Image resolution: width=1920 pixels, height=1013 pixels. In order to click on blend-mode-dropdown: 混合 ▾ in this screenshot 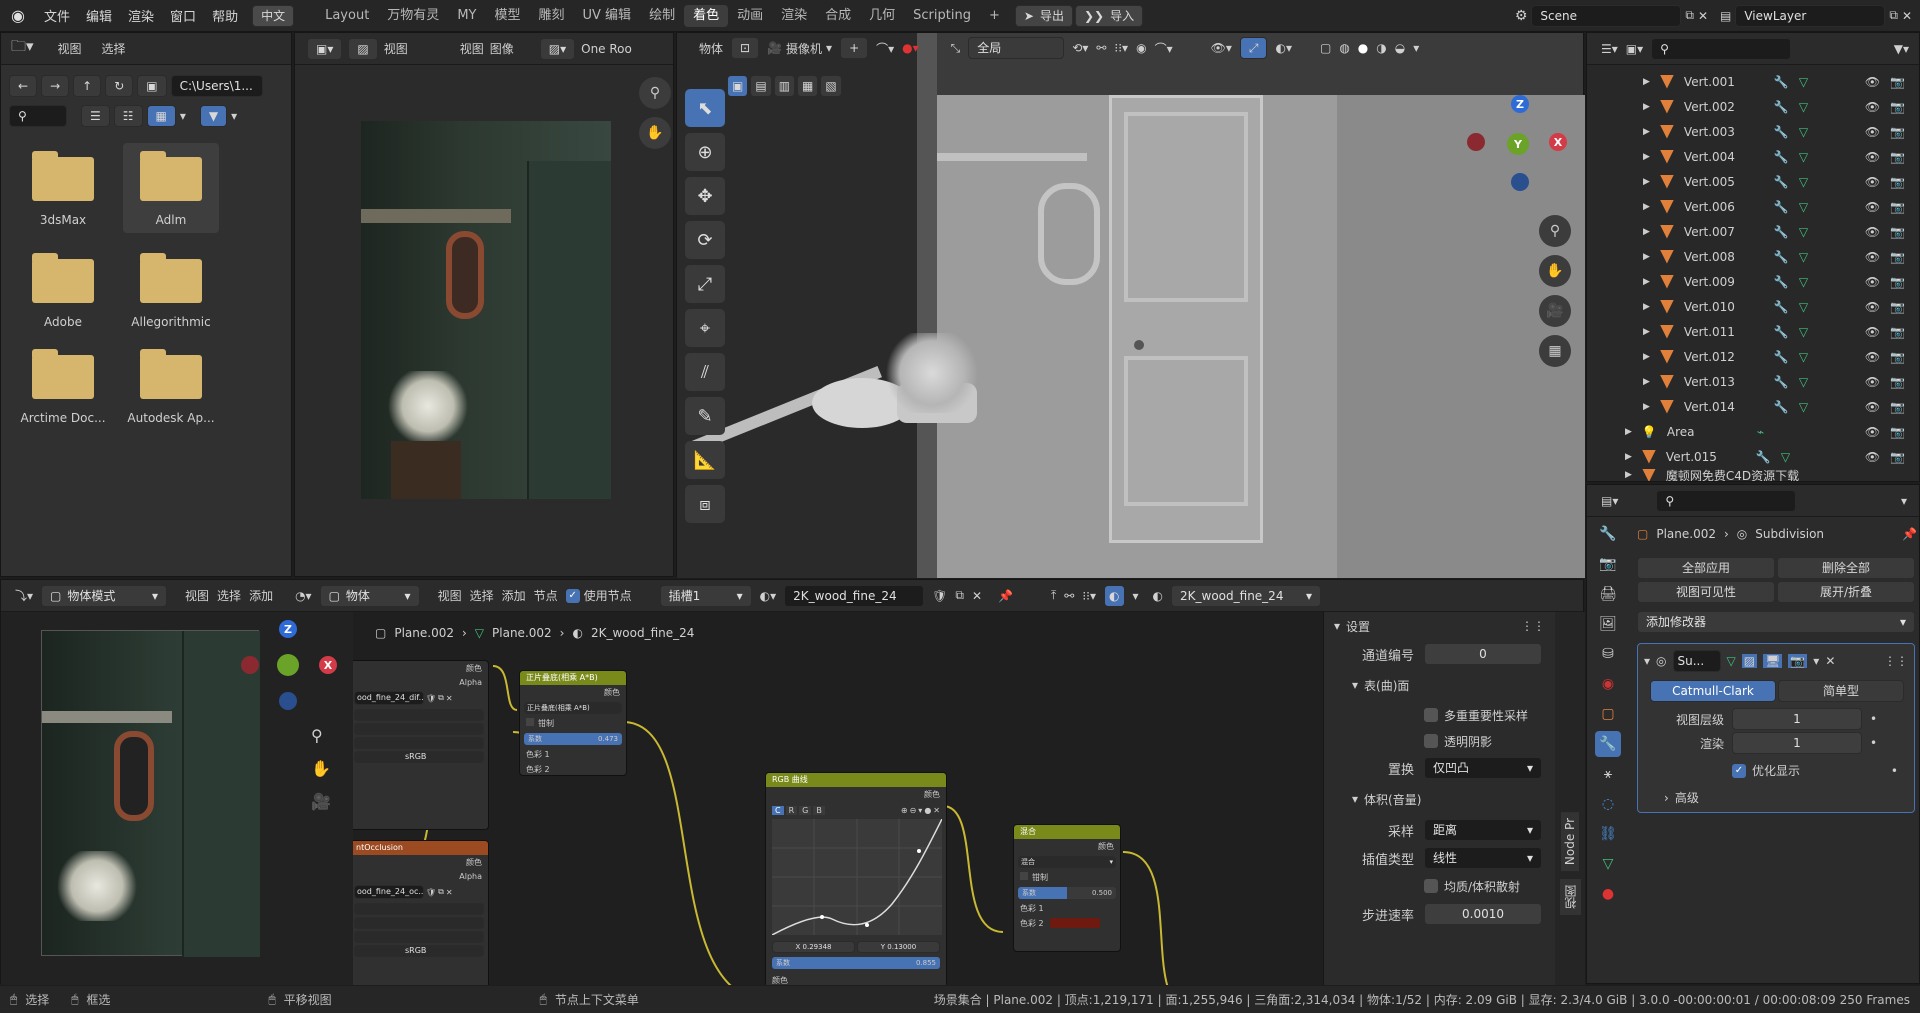, I will do `click(1067, 862)`.